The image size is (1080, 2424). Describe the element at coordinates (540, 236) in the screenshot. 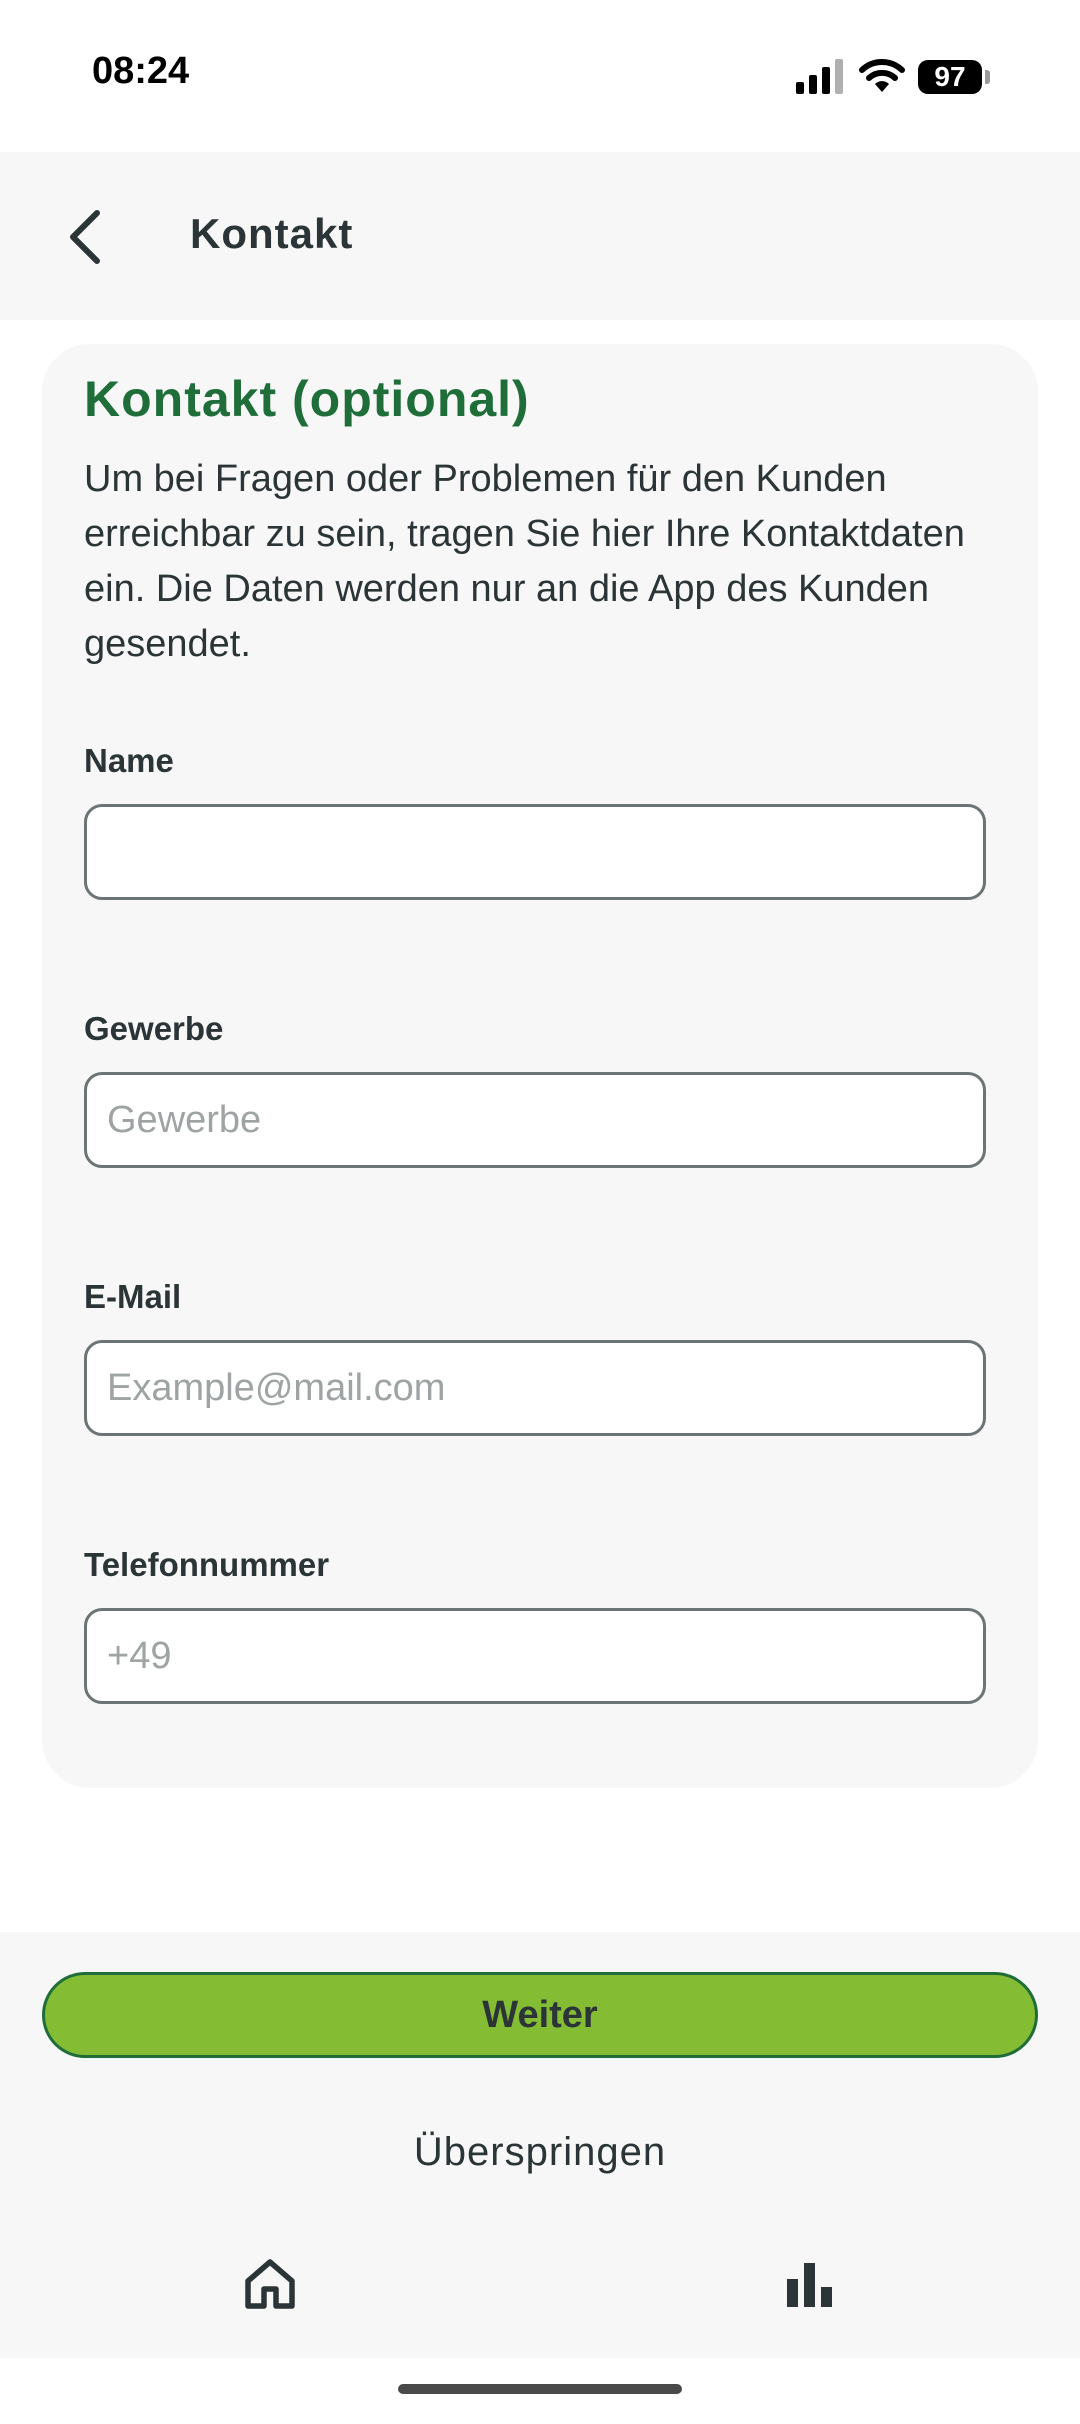

I see `app-header: Kontakt` at that location.